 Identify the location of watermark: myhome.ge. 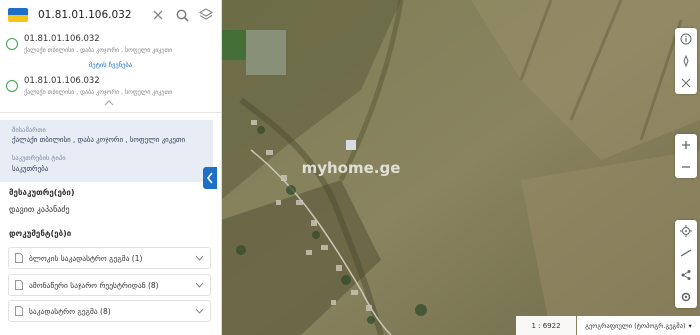
(351, 168).